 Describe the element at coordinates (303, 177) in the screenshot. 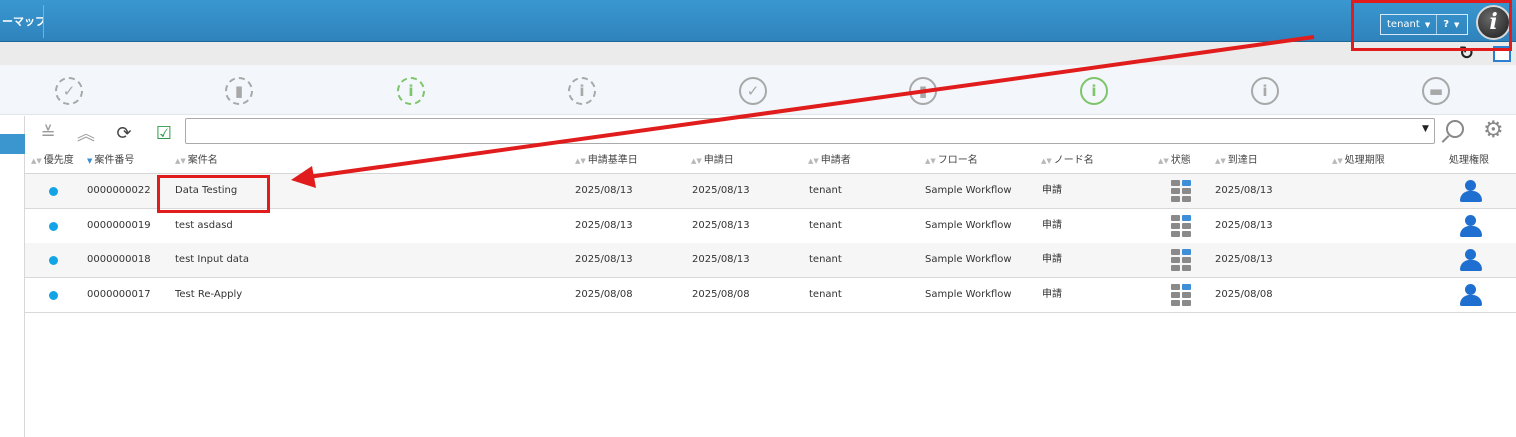

I see `annotation-arrow-head` at that location.